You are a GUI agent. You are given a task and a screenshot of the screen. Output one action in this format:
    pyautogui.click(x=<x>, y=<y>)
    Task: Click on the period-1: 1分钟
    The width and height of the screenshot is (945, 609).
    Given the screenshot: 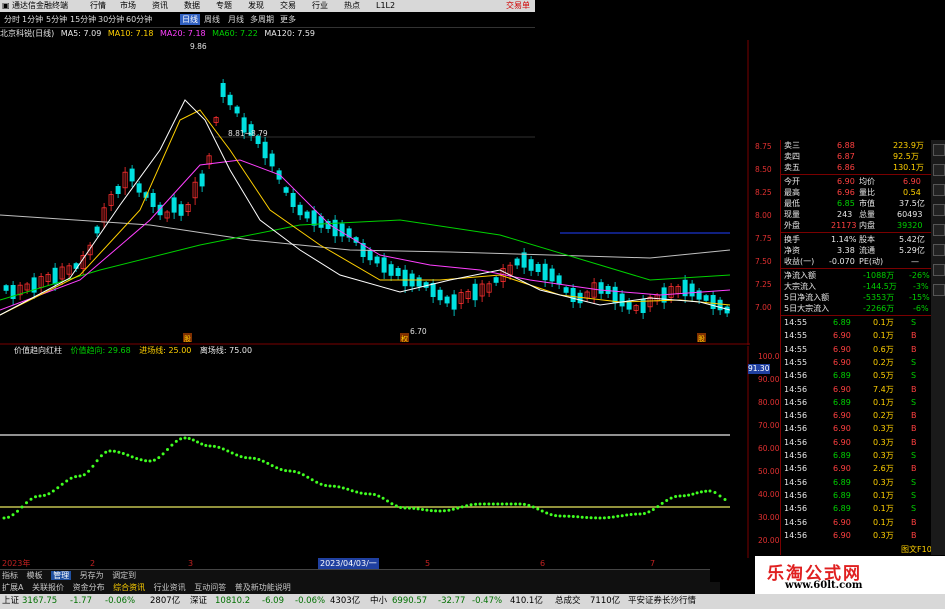 What is the action you would take?
    pyautogui.click(x=32, y=19)
    